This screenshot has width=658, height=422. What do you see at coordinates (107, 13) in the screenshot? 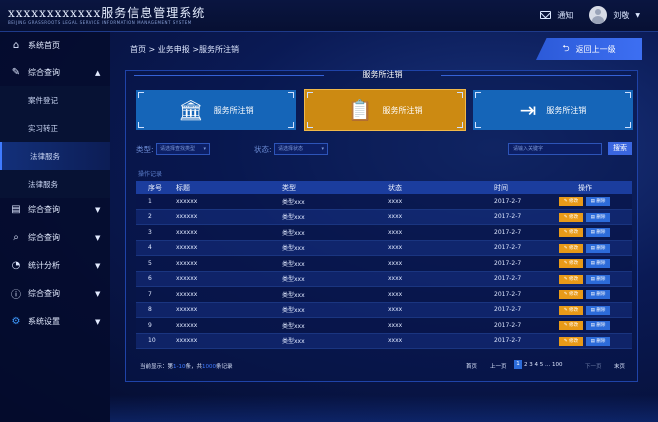
I see `app-title: xxxxxxxxxxxx服务信息管理系统` at bounding box center [107, 13].